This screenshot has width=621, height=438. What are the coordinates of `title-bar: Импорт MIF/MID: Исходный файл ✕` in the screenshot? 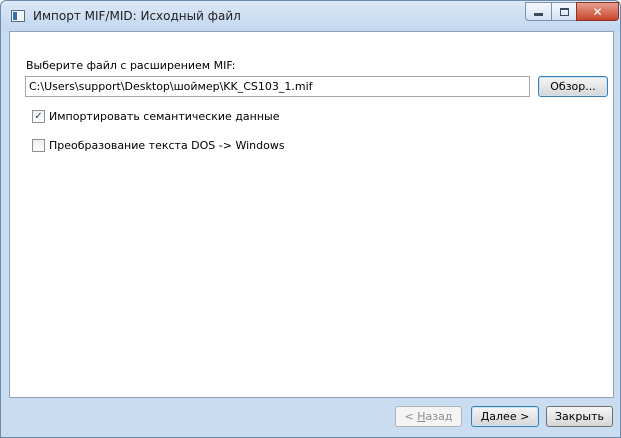 It's located at (310, 16).